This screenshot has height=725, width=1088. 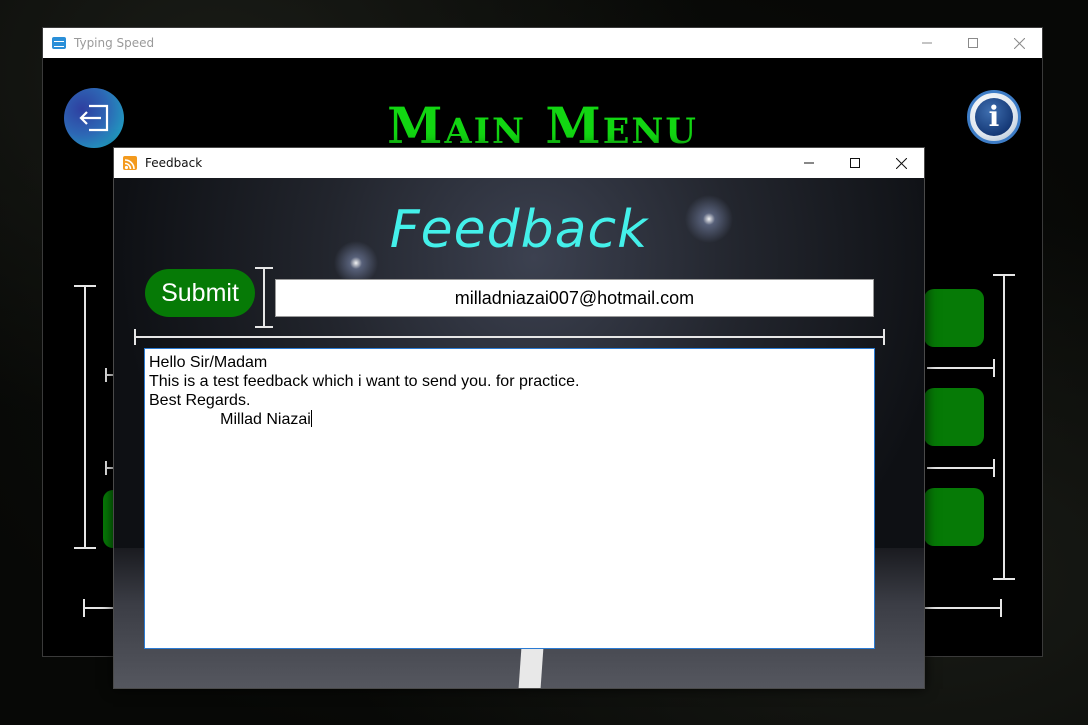 What do you see at coordinates (884, 337) in the screenshot?
I see `divider-right-cap` at bounding box center [884, 337].